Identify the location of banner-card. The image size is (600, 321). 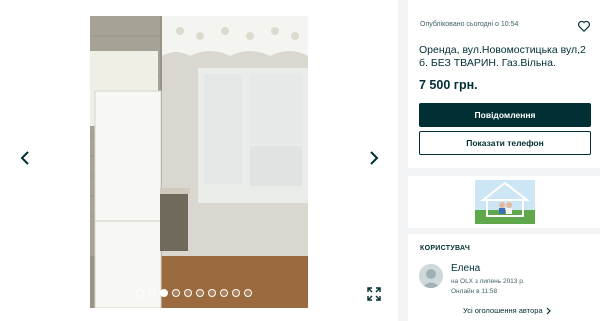
(504, 202).